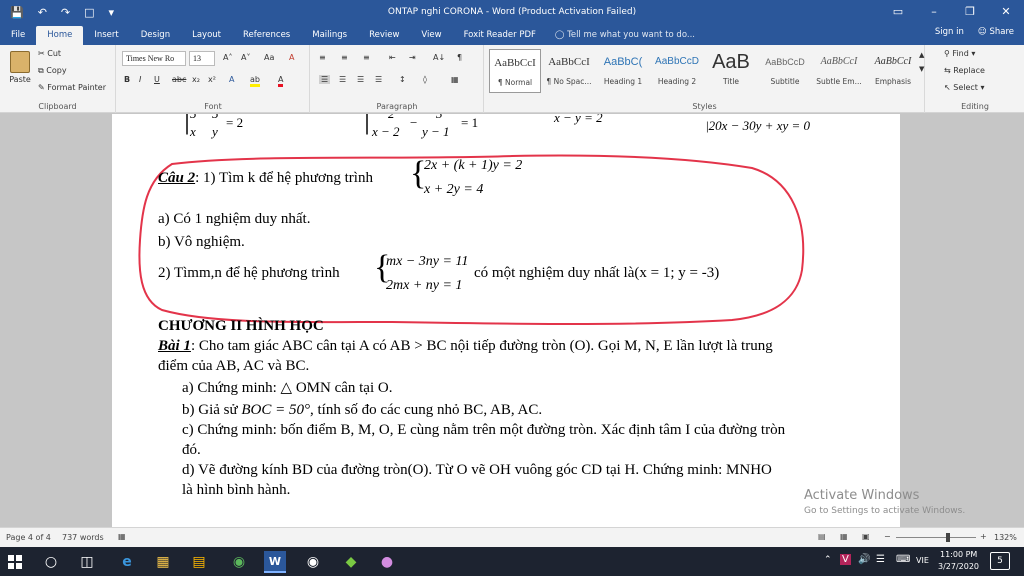  What do you see at coordinates (402, 79) in the screenshot?
I see `line-spacing-icon: ↕` at bounding box center [402, 79].